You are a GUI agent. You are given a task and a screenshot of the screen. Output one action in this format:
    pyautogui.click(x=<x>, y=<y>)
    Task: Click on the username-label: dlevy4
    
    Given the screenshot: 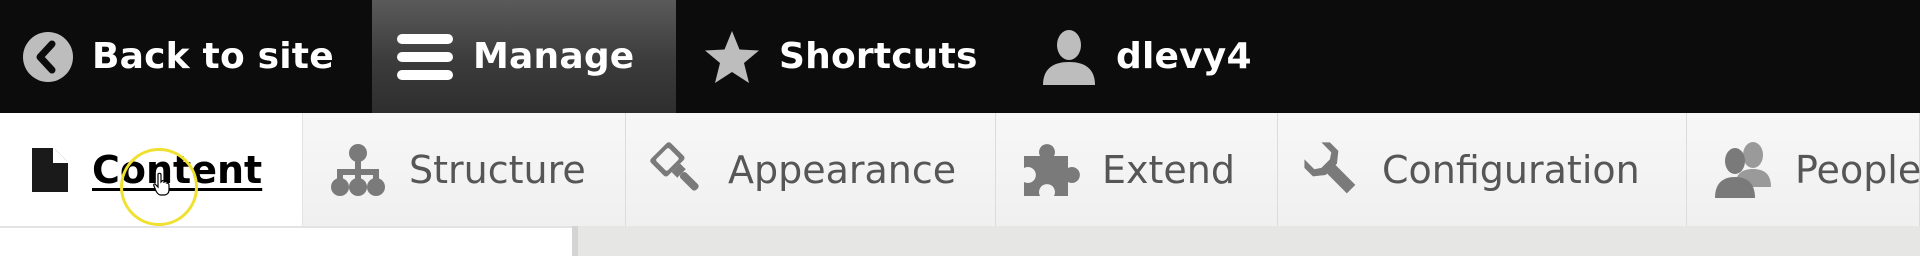 What is the action you would take?
    pyautogui.click(x=1184, y=56)
    